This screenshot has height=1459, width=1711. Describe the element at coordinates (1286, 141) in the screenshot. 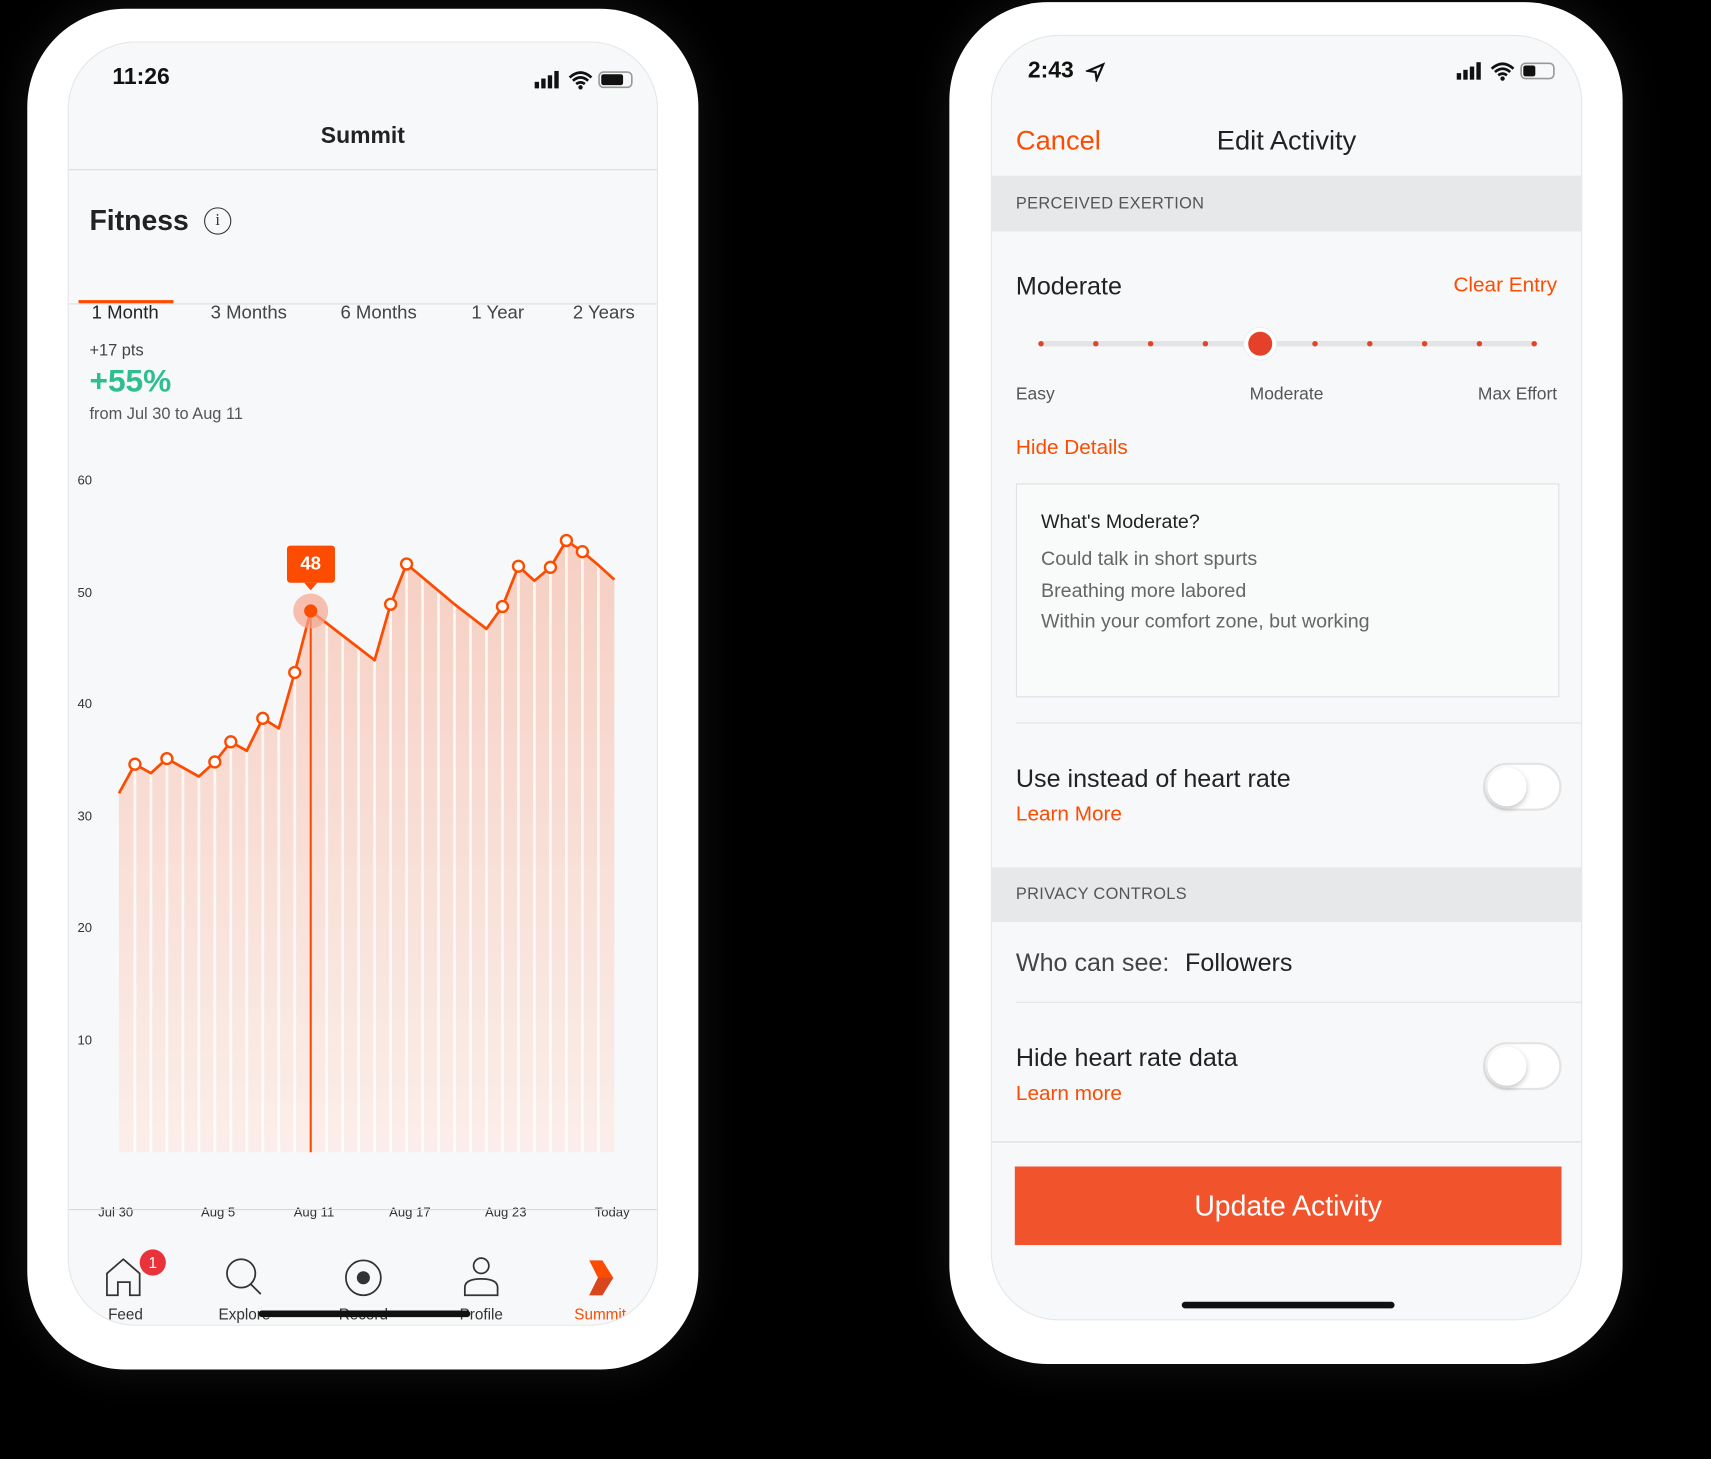

I see `page-title: Edit Activity` at that location.